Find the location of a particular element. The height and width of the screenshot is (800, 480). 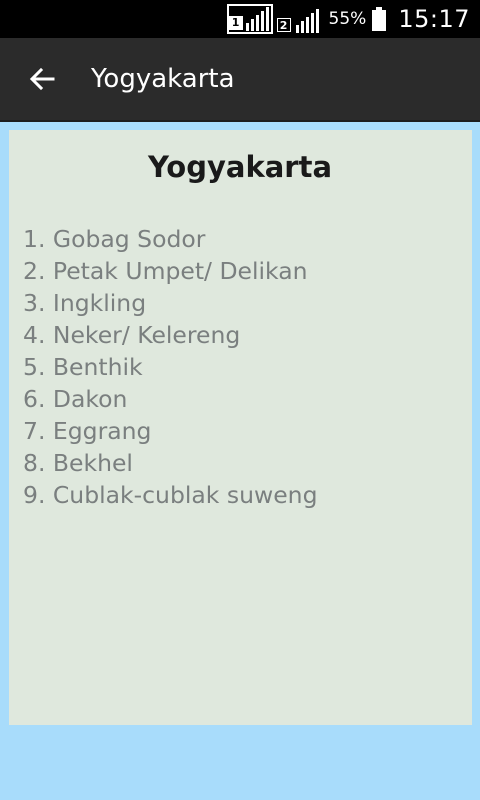

app-bar-title: Yogyakarta is located at coordinates (163, 79).